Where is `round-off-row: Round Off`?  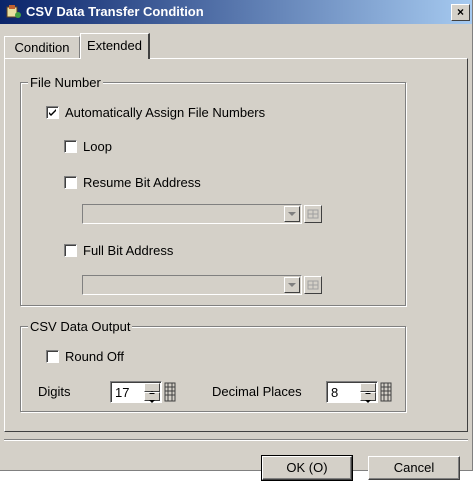
round-off-row: Round Off is located at coordinates (85, 356).